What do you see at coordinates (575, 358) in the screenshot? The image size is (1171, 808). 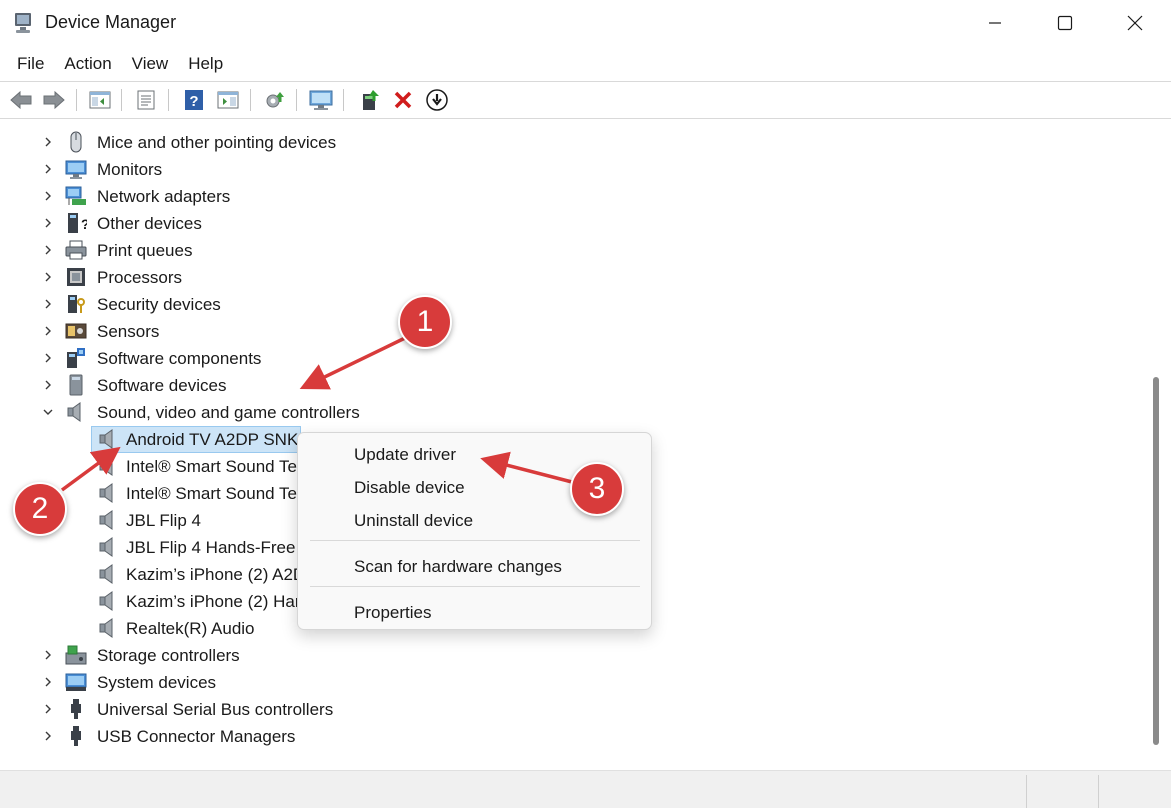 I see `tree-category: Software components` at bounding box center [575, 358].